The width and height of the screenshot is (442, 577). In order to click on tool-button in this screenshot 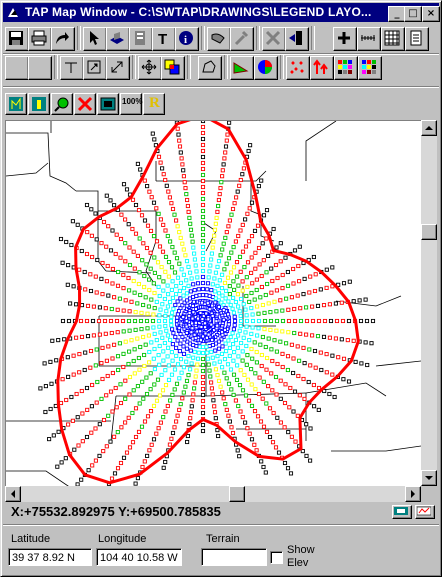, I will do `click(242, 39)`.